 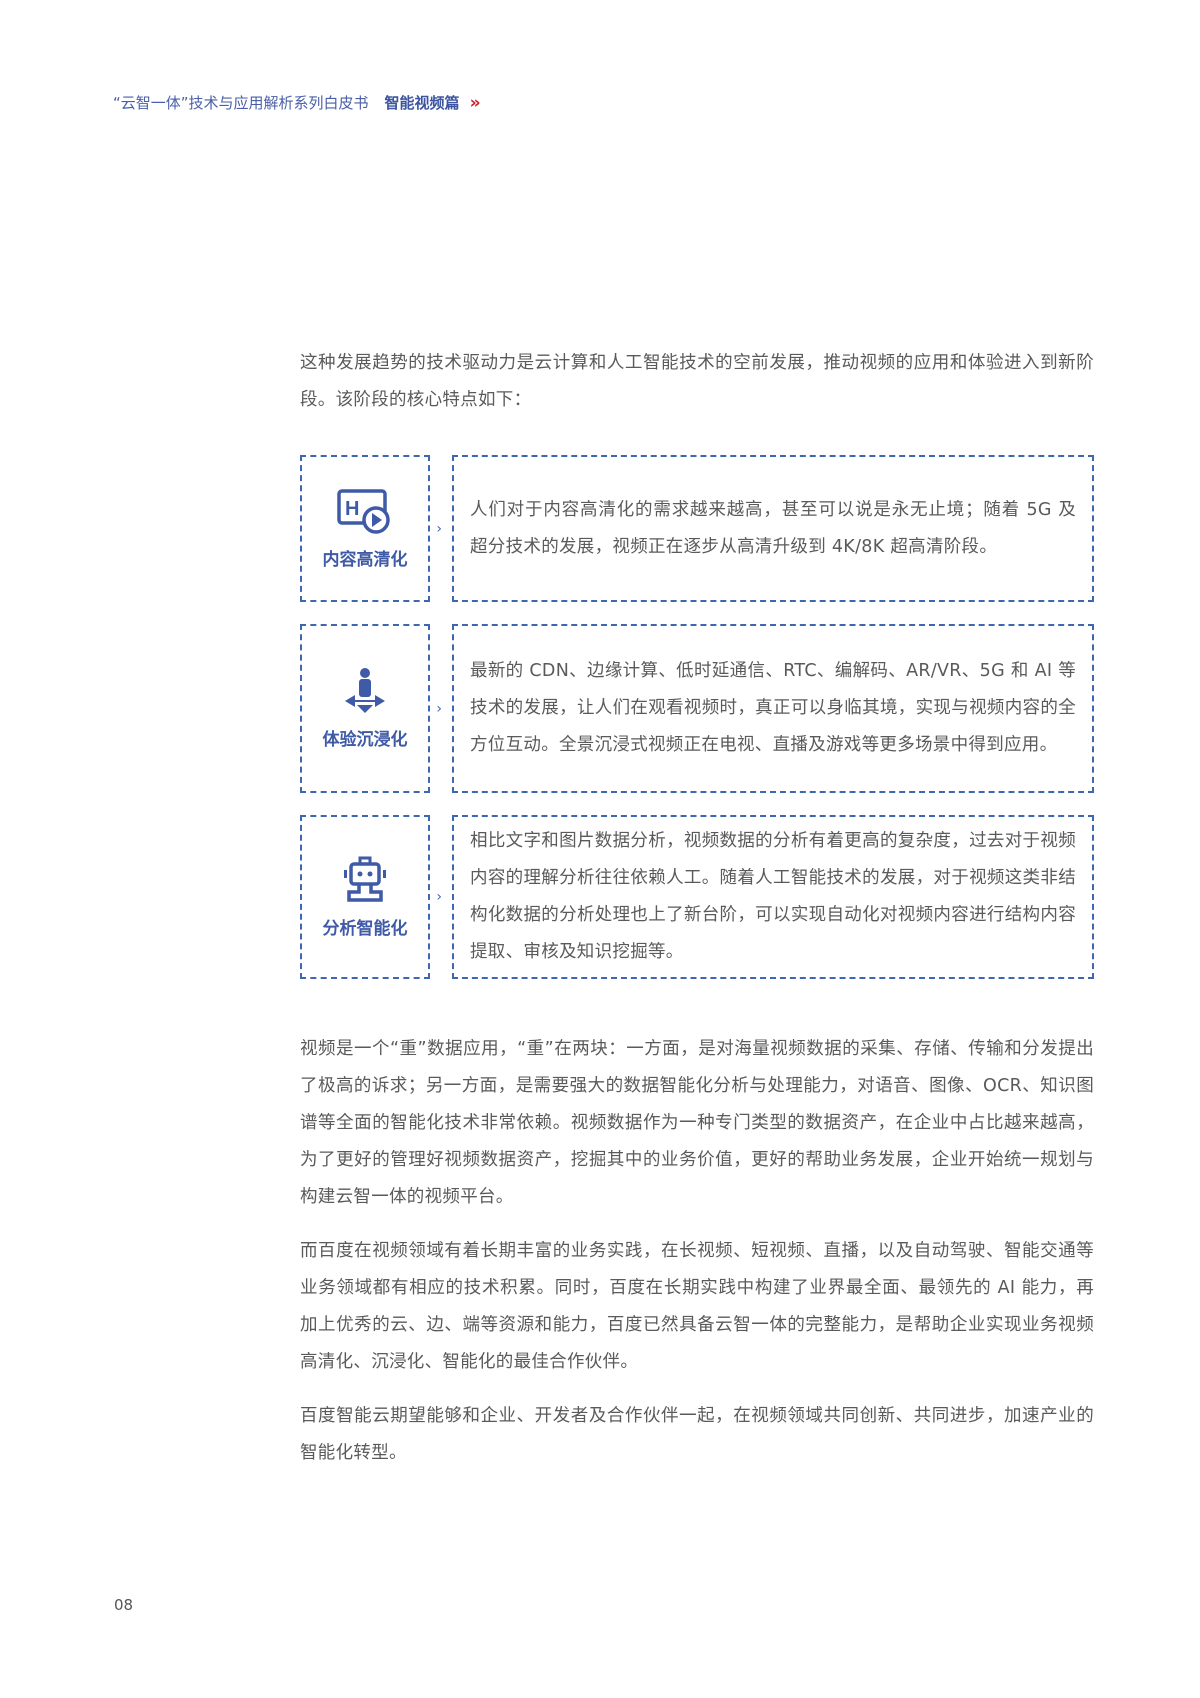 I want to click on feature-label: 体验沉浸化, so click(x=365, y=740).